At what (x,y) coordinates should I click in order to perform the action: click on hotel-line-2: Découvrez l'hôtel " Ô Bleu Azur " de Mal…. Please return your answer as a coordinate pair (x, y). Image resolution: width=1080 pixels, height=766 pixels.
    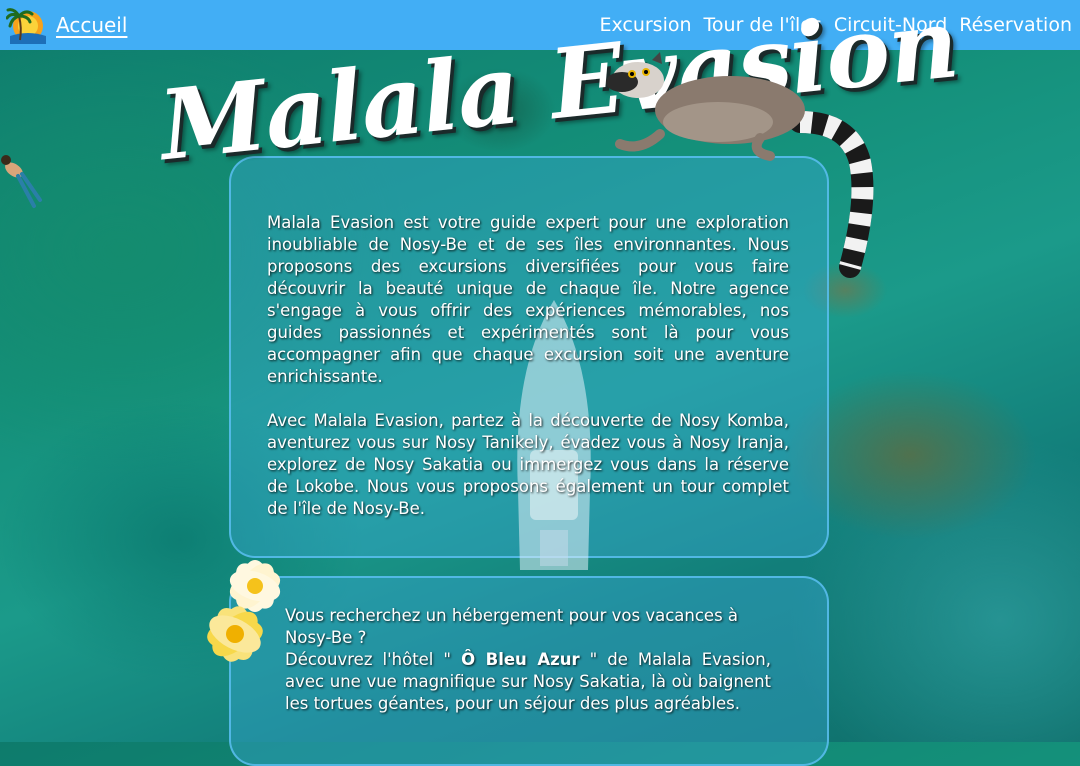
    Looking at the image, I should click on (528, 682).